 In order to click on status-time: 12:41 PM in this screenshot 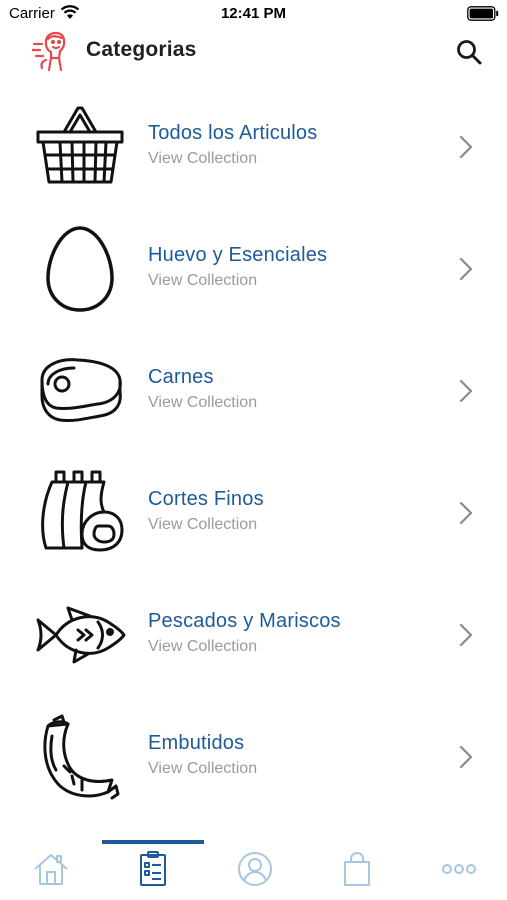, I will do `click(253, 13)`.